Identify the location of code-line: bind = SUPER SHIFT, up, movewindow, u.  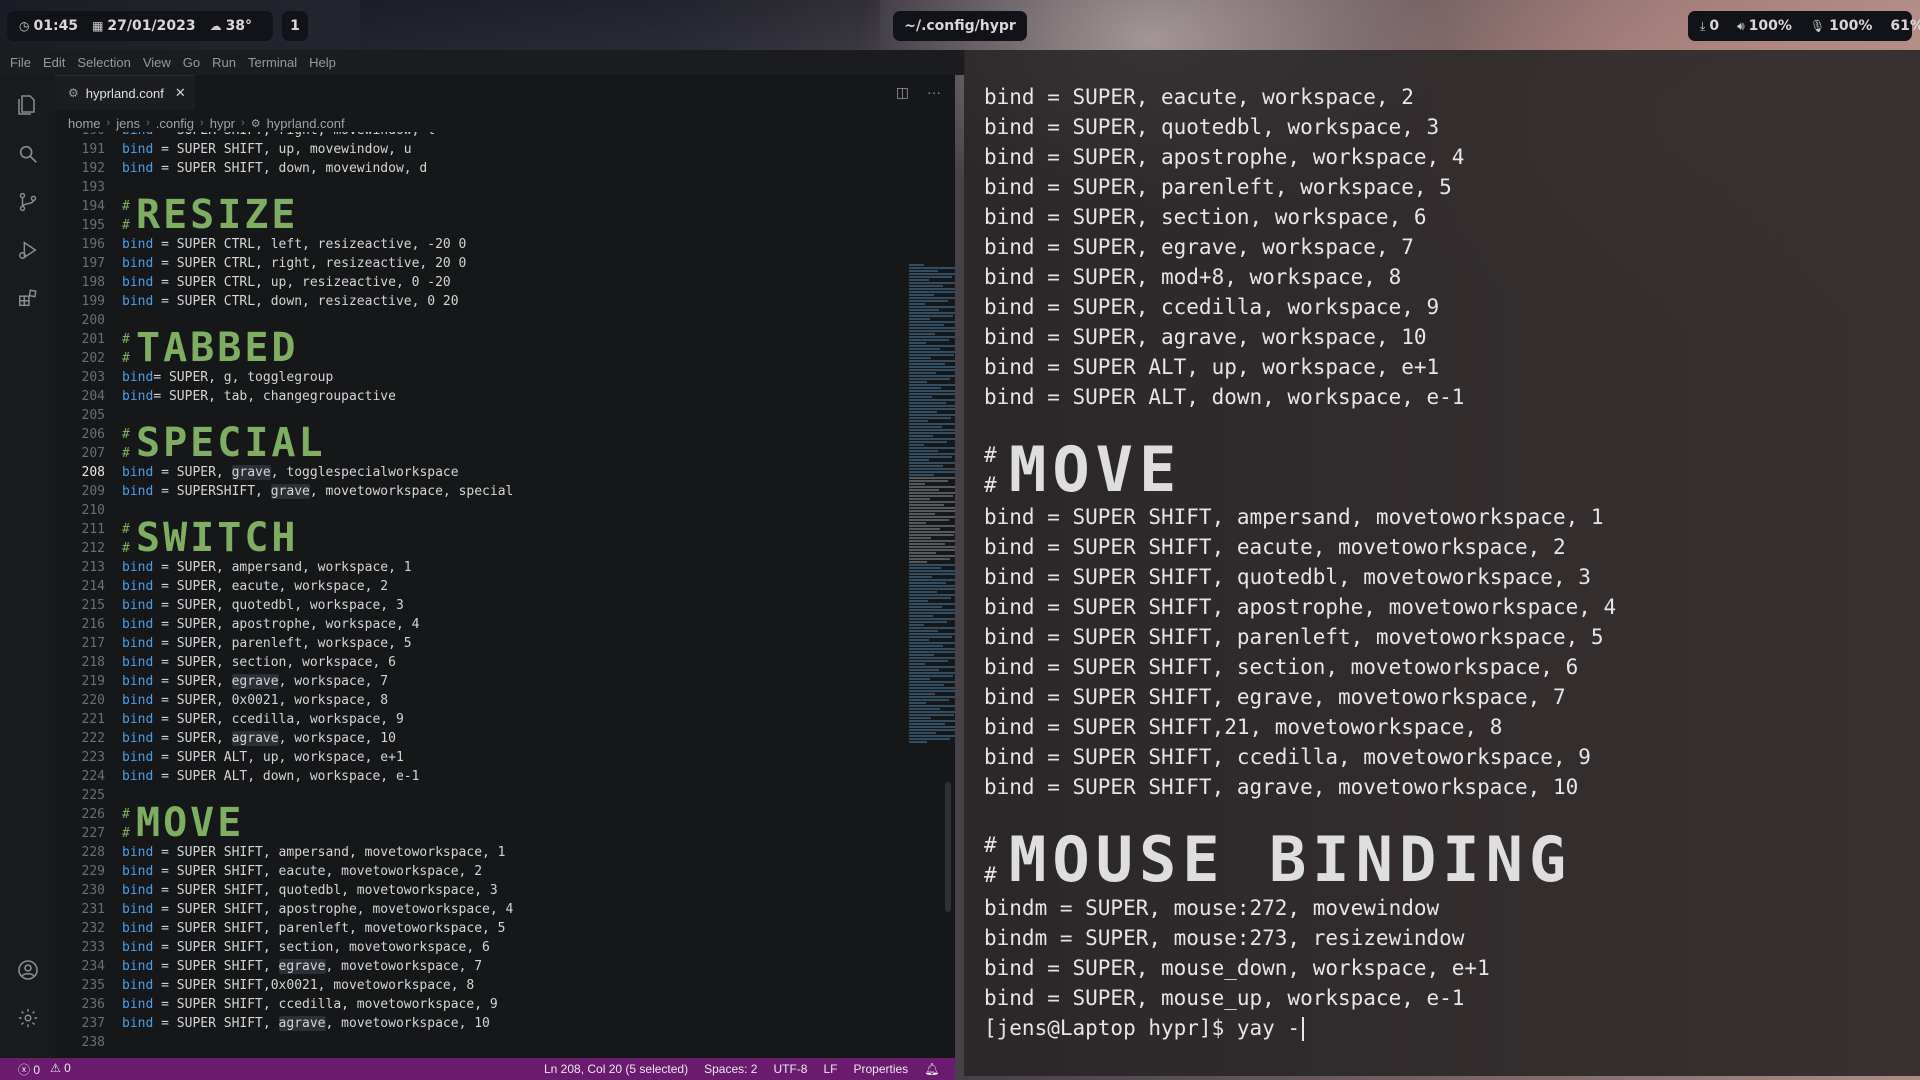
(267, 149).